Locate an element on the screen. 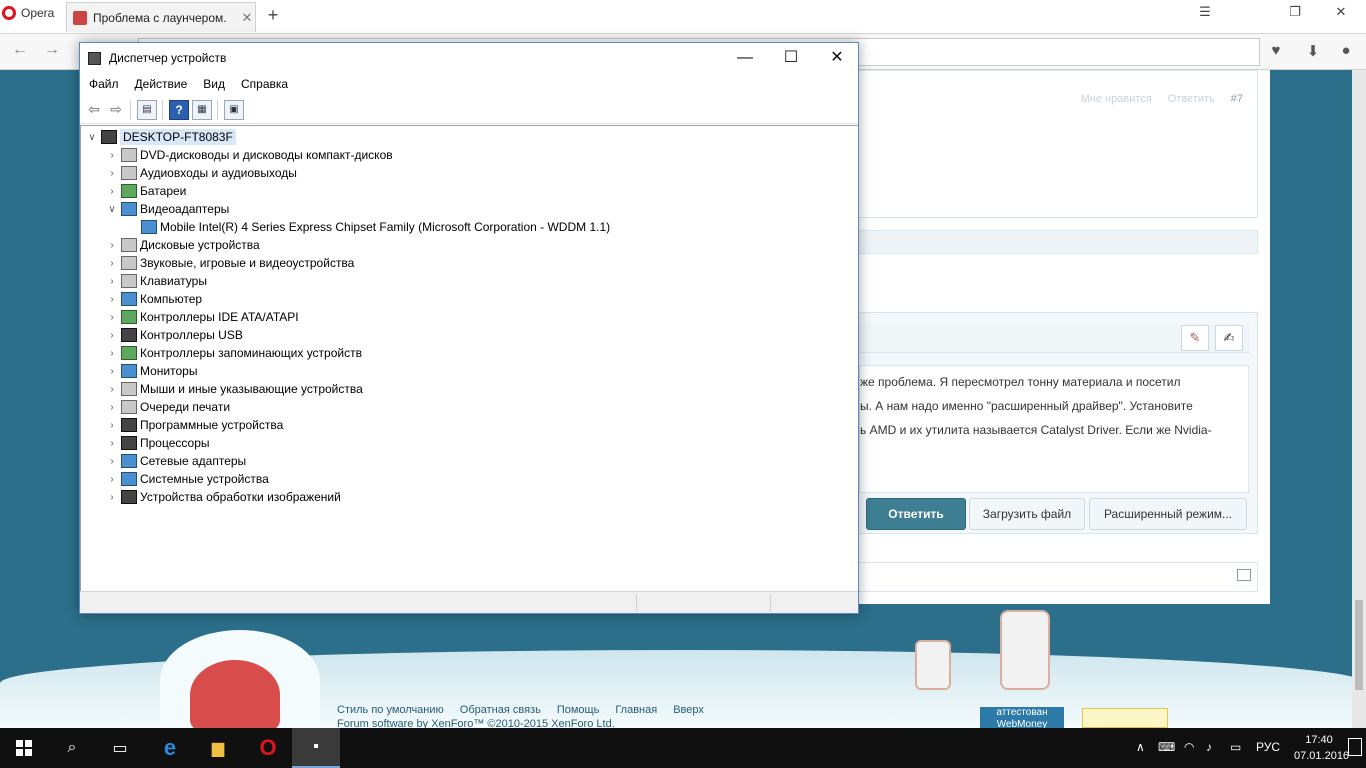 The width and height of the screenshot is (1366, 768). show-hidden-icons-icon: ∧ is located at coordinates (1140, 747).